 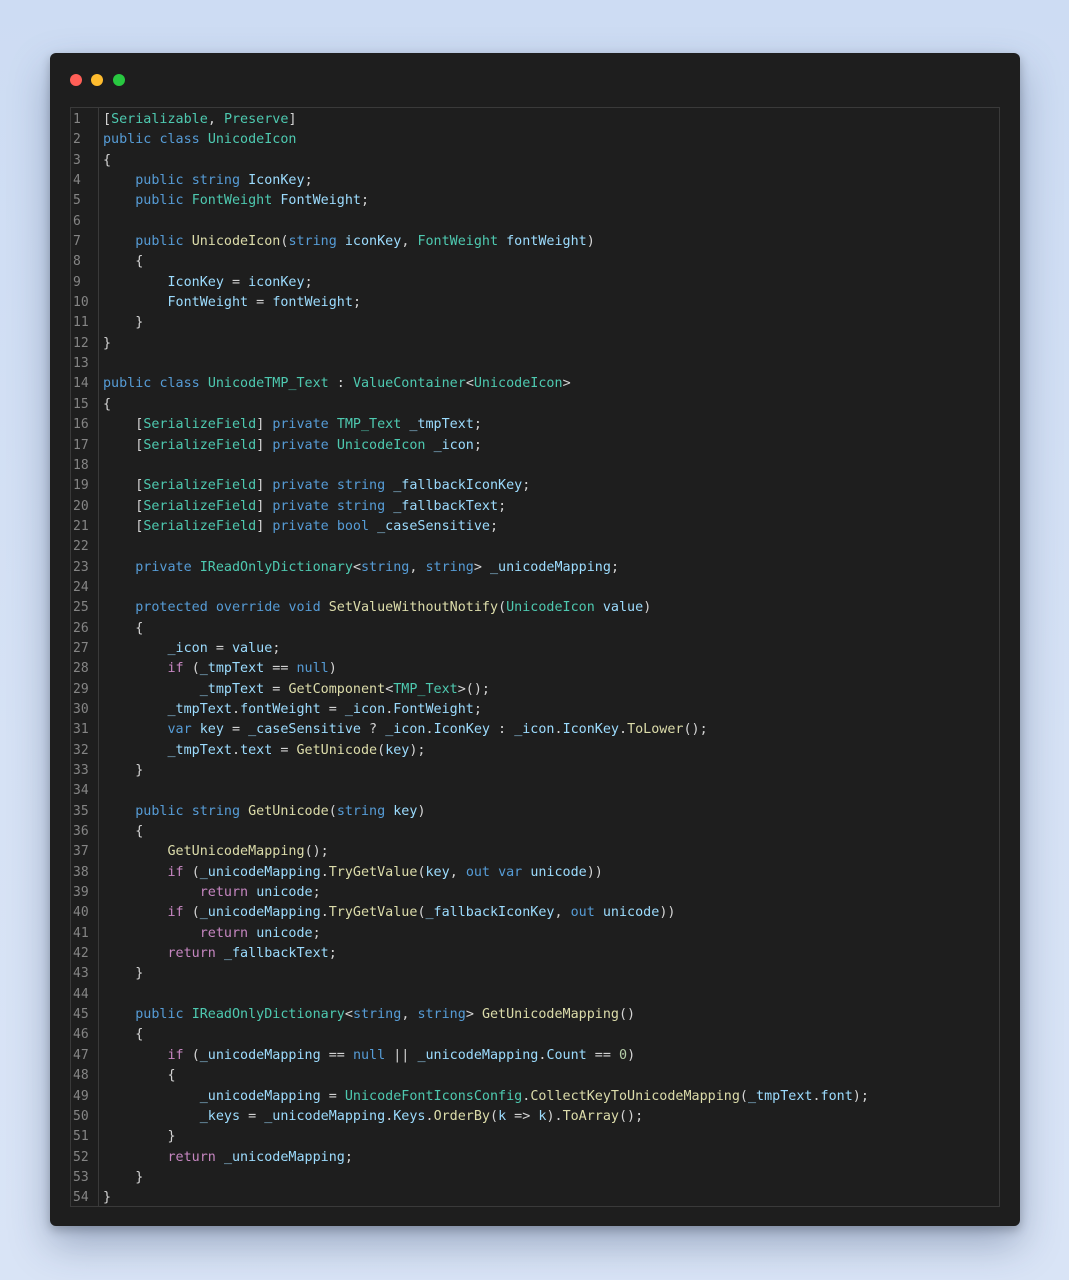 I want to click on line-number: 26, so click(x=81, y=628).